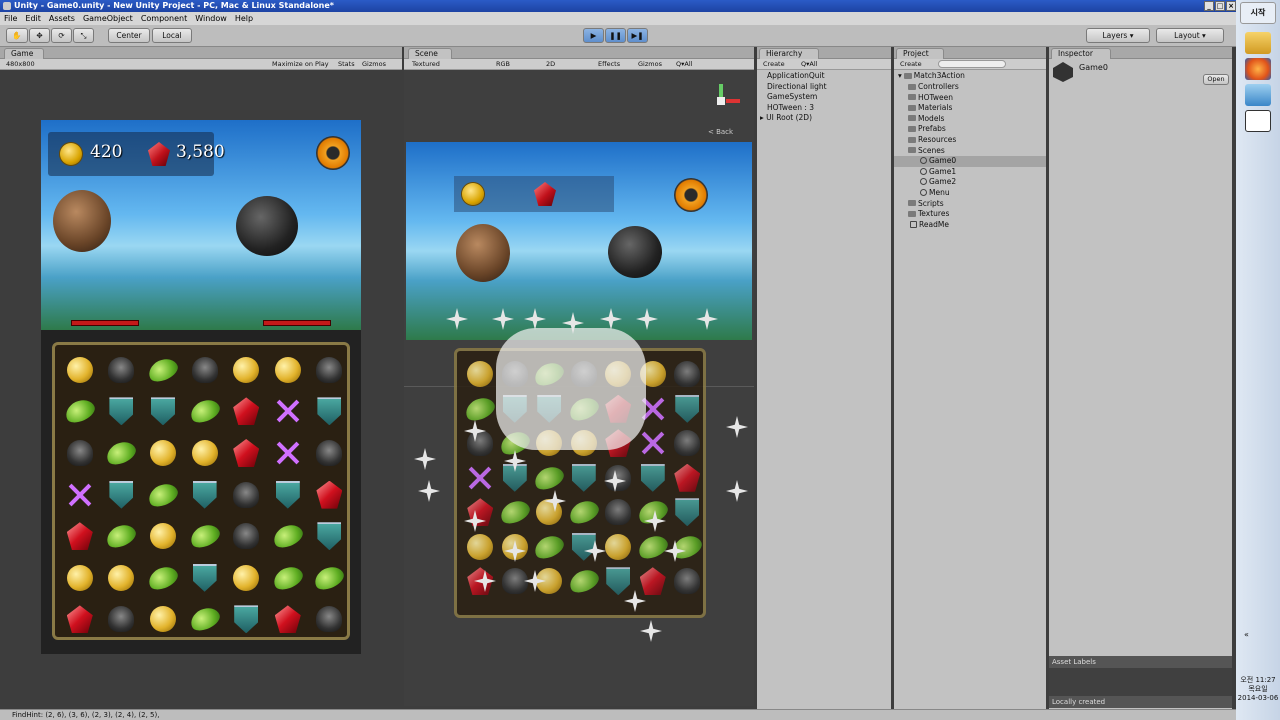 The width and height of the screenshot is (1280, 720). What do you see at coordinates (609, 64) in the screenshot?
I see `effects-dropdown: Effects` at bounding box center [609, 64].